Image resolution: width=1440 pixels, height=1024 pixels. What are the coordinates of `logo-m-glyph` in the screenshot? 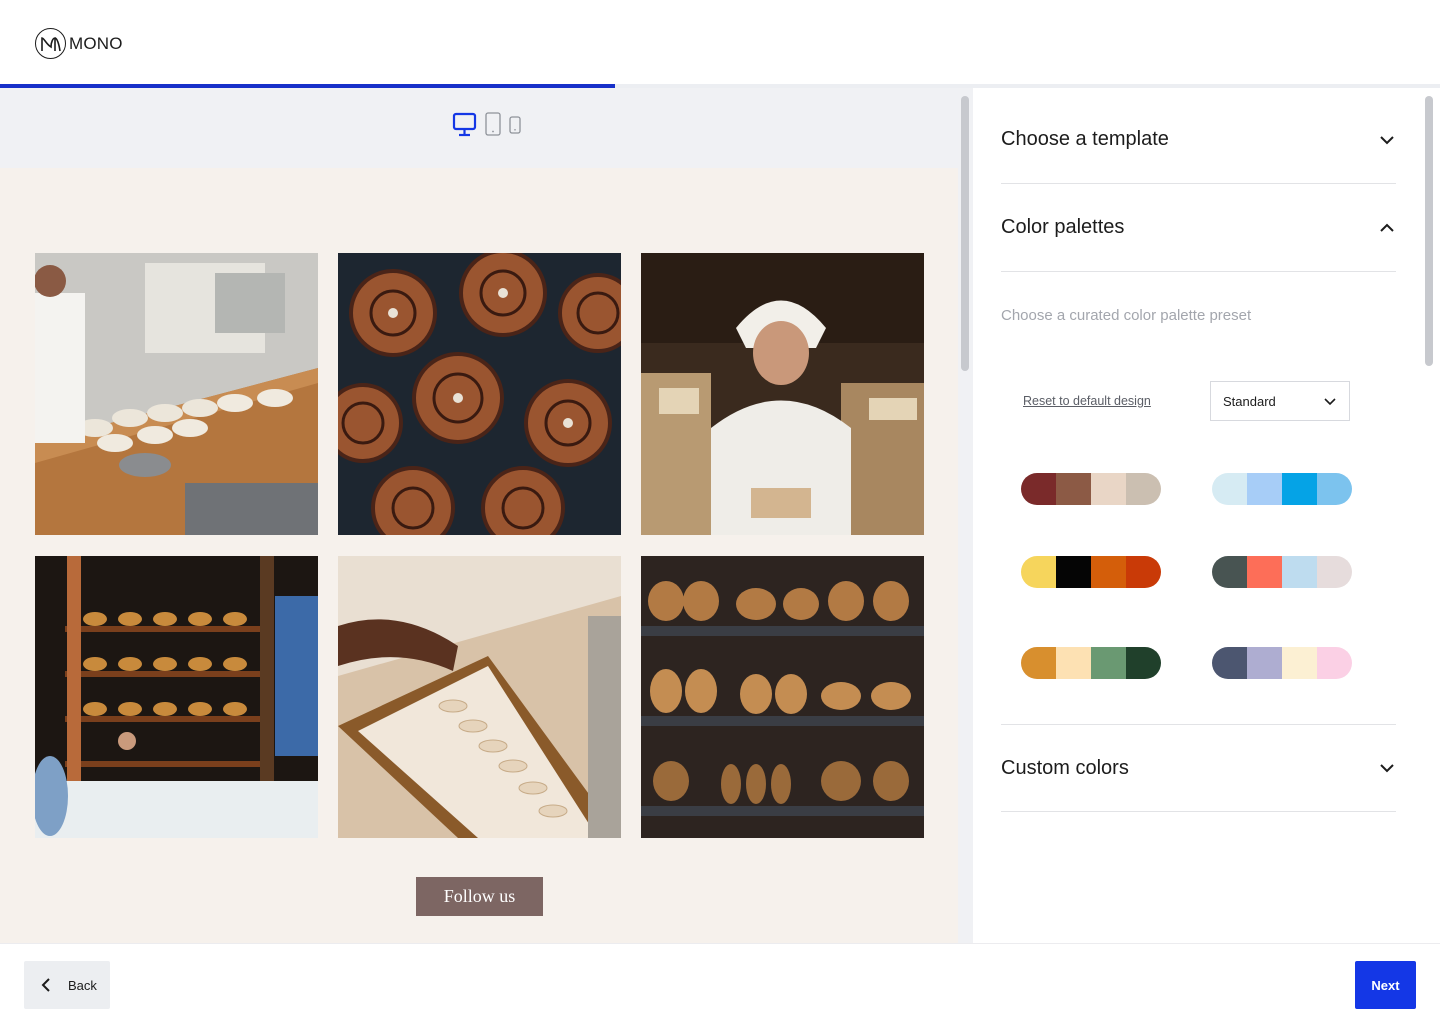 It's located at (50, 43).